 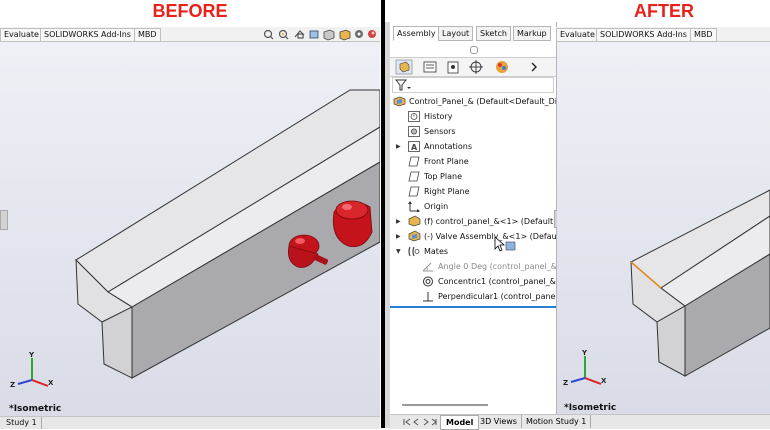 What do you see at coordinates (428, 297) in the screenshot?
I see `perpendicular-mate-icon` at bounding box center [428, 297].